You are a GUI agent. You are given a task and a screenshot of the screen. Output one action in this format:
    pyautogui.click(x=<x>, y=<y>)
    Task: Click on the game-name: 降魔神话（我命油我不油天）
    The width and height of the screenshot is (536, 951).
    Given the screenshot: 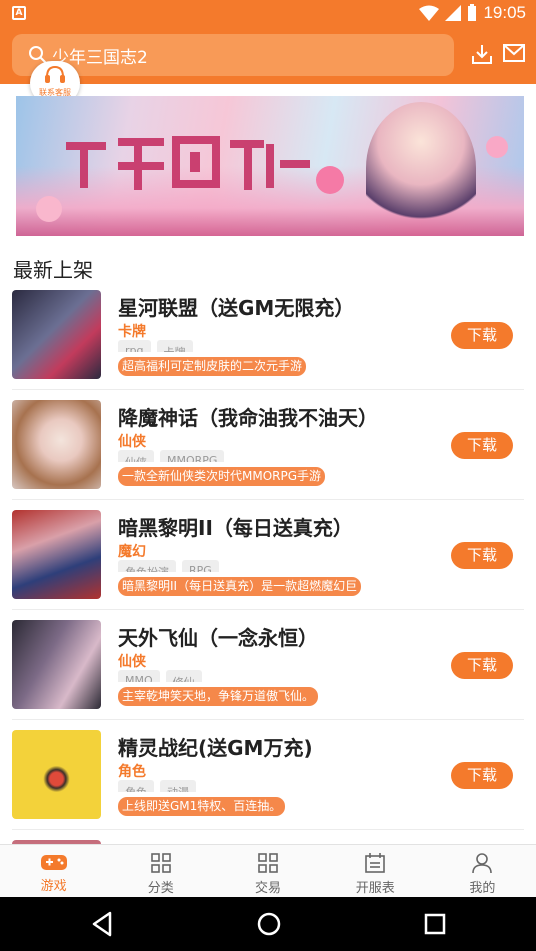 What is the action you would take?
    pyautogui.click(x=248, y=418)
    